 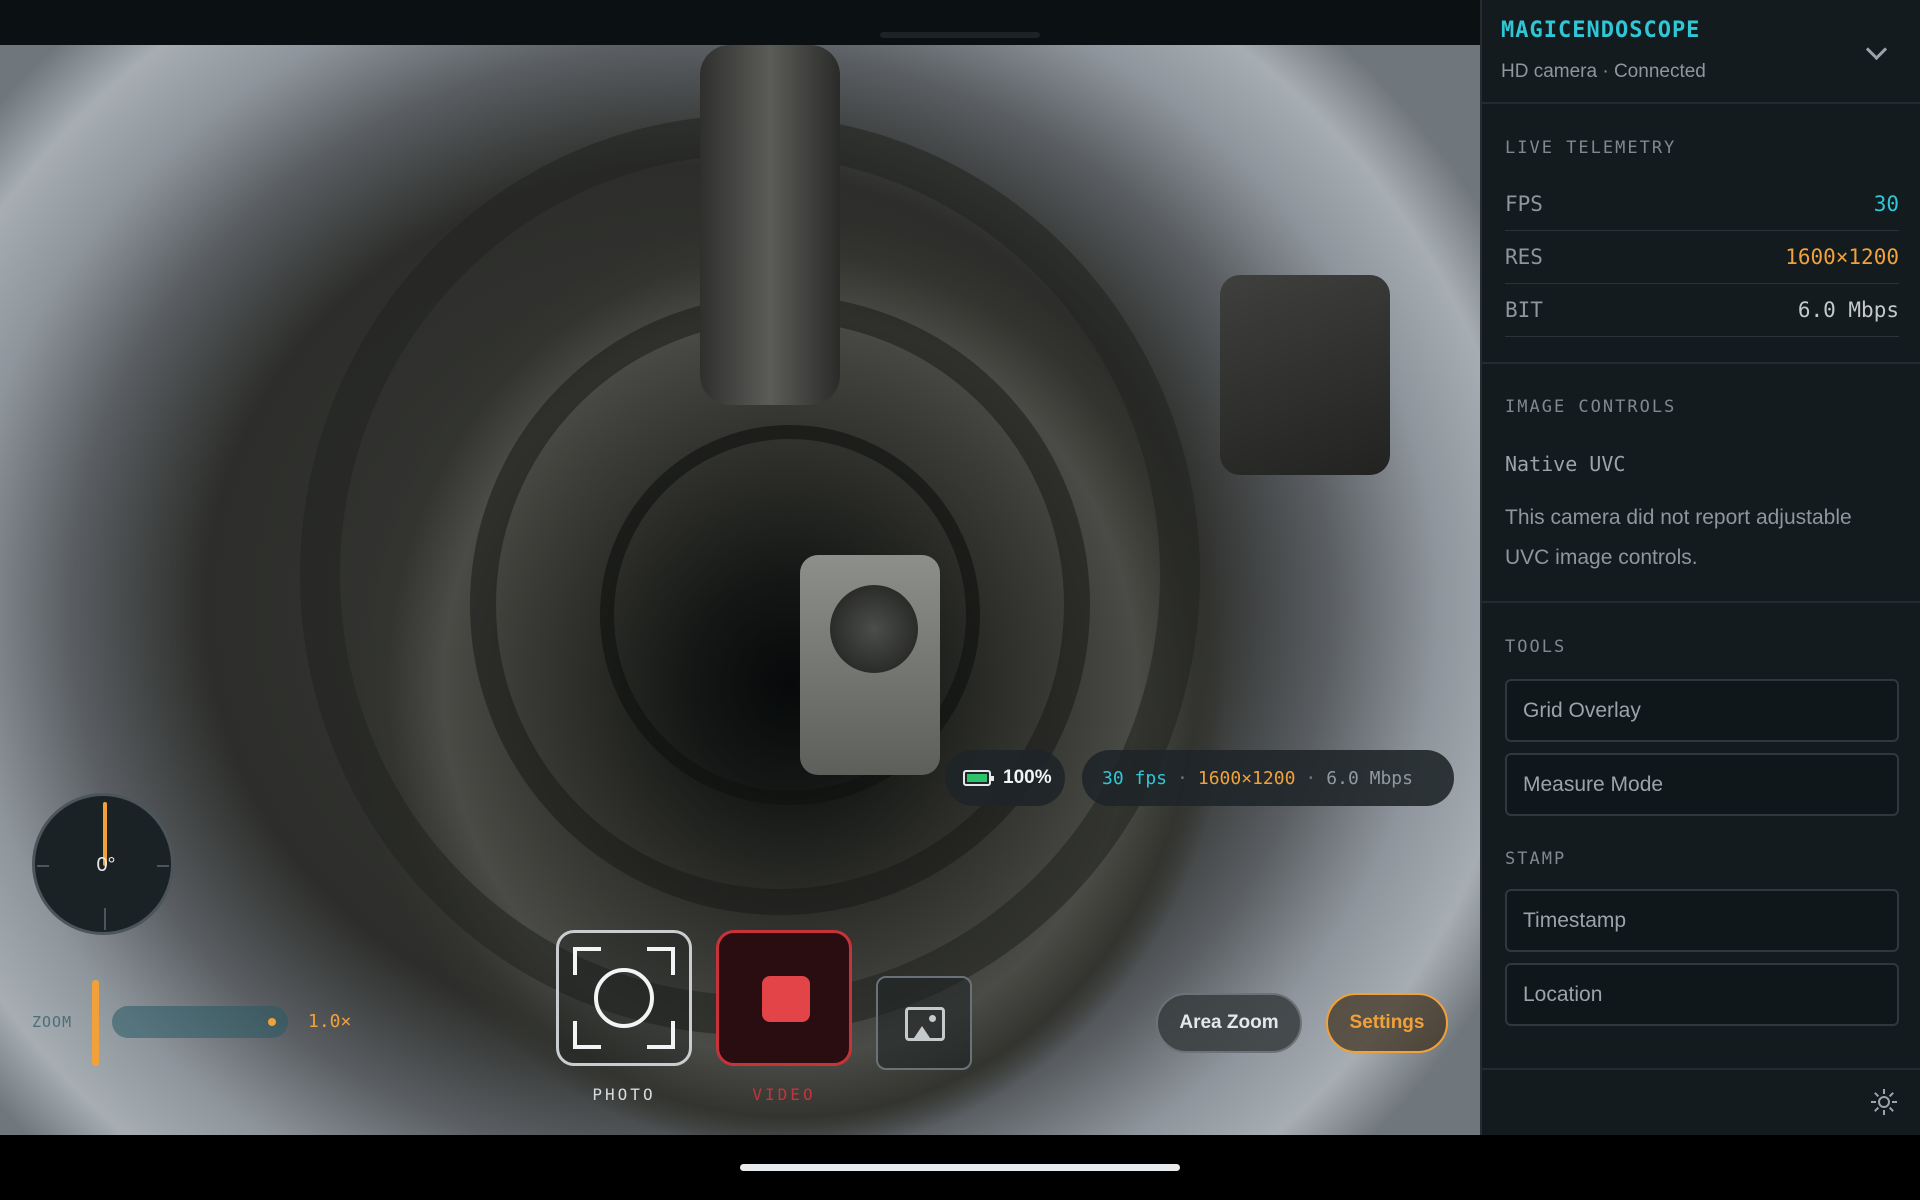 I want to click on photo-capture-button, so click(x=624, y=998).